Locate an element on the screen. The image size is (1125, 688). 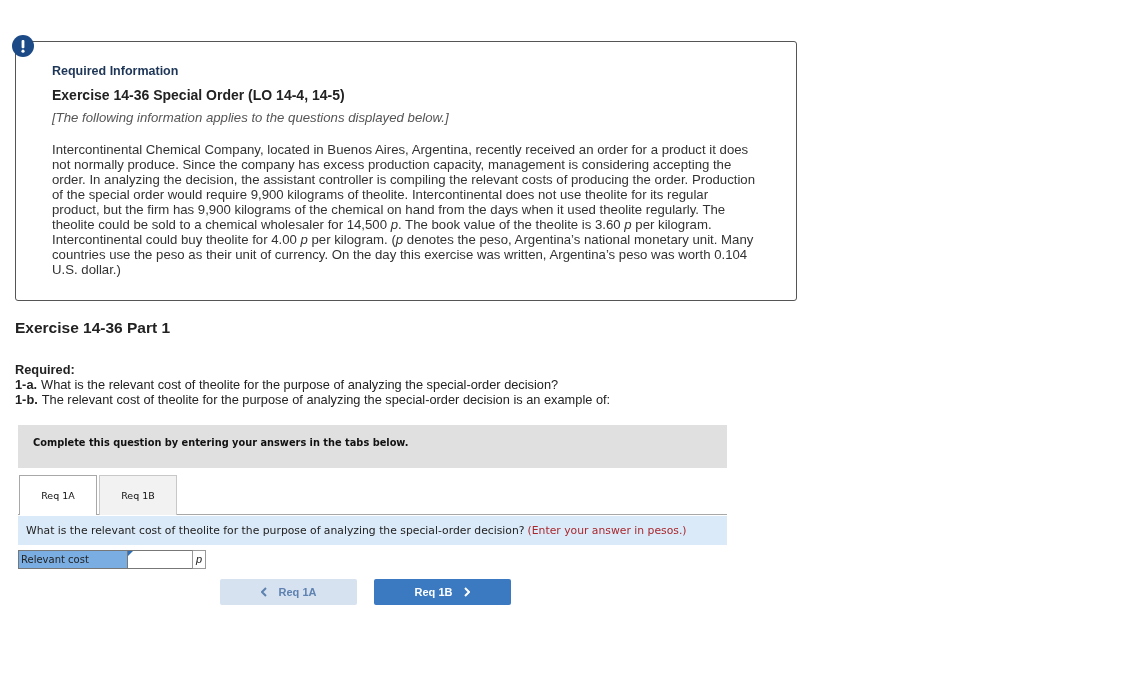
problem-text: Intercontinental Chemical Company, located in Buenos Aires, Argentina, recently received an order for a product it does not normally produce. Since the company has excess production capacity, management is considering accepting the order. In analyzing the decision, the assistant controller is compiling the relevant costs of producing the order. Production of the special order would require 9,900 kilograms of theolite. Intercontinental does not use theolite for its regular product, but the firm has 9,900 kilograms of the chemical on hand from the days when it used theolite regularly. The theolite could be sold to a chemical wholesaler for 14,500 p. The book value of the theolite is 3.60 p per kilogram. Intercontinental could buy theolite for 4.00 p per kilogram. (p denotes the peso, Argentina’s national monetary unit. Many countries use the peso as their unit of currency. On the day this exercise was written, Argentina’s peso was worth 0.104 U.S. dollar.) is located at coordinates (404, 209).